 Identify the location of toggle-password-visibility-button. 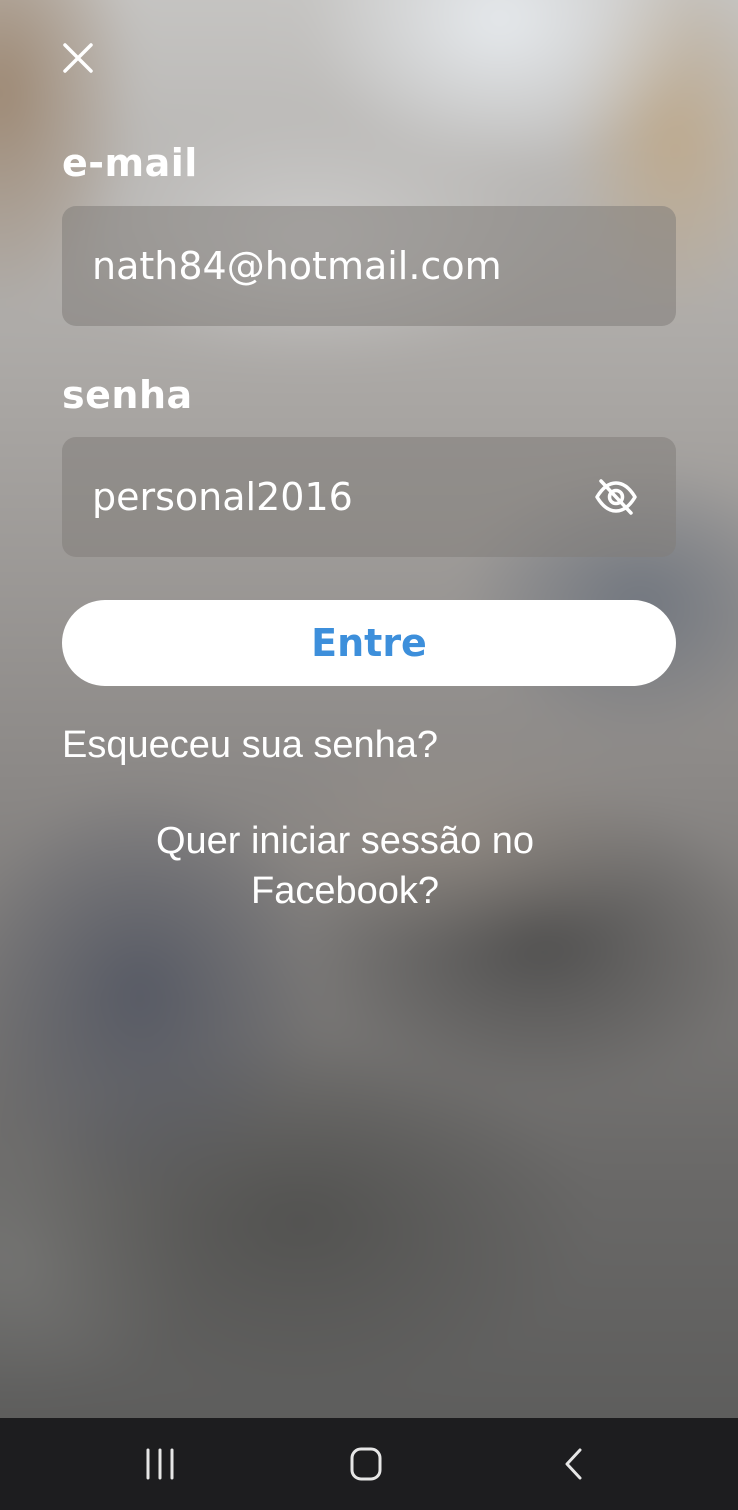
(616, 497).